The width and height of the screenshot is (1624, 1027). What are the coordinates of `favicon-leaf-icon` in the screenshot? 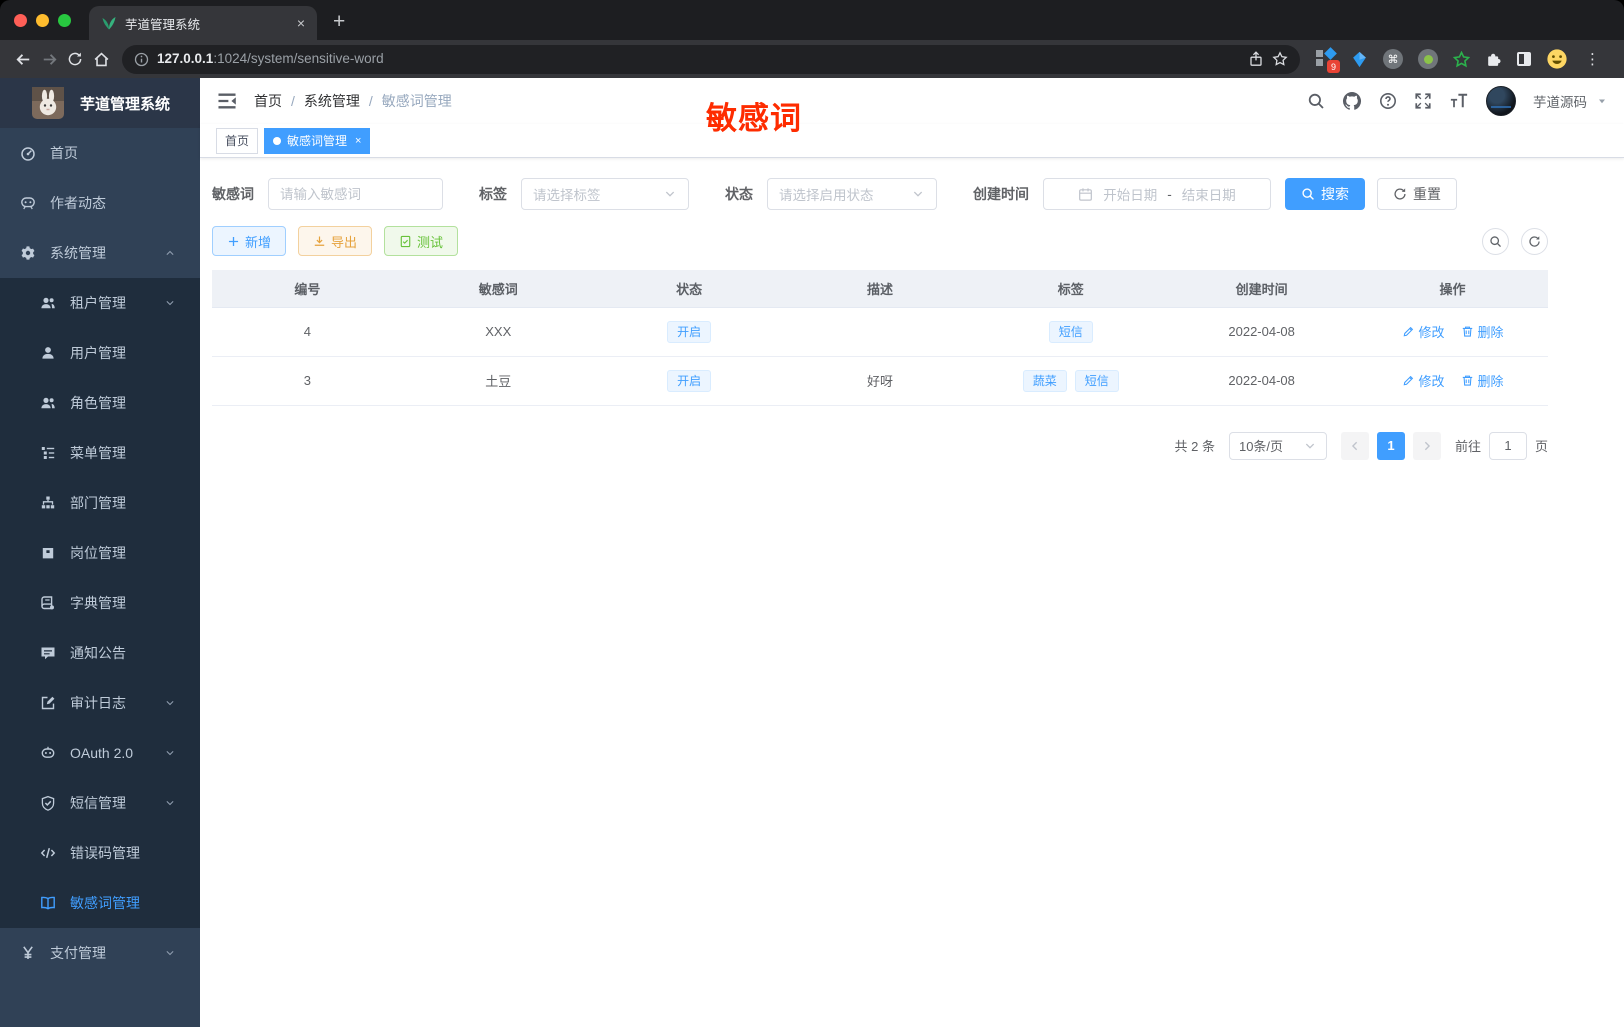 It's located at (109, 23).